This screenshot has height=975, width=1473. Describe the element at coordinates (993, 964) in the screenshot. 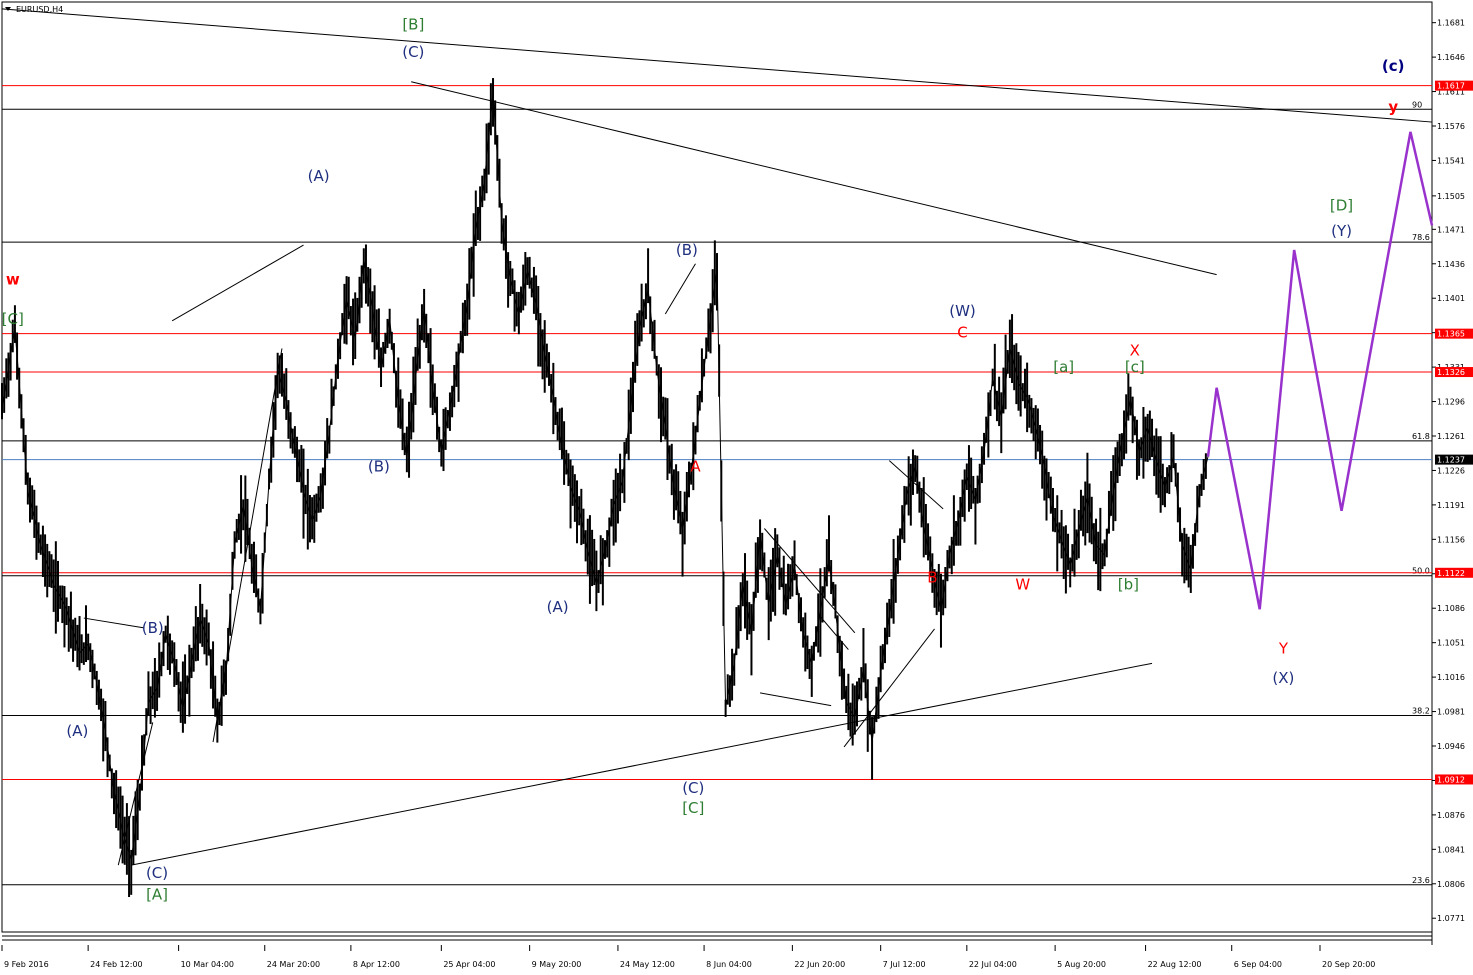

I see `time-tick-label: 22 Jul 04:00` at that location.